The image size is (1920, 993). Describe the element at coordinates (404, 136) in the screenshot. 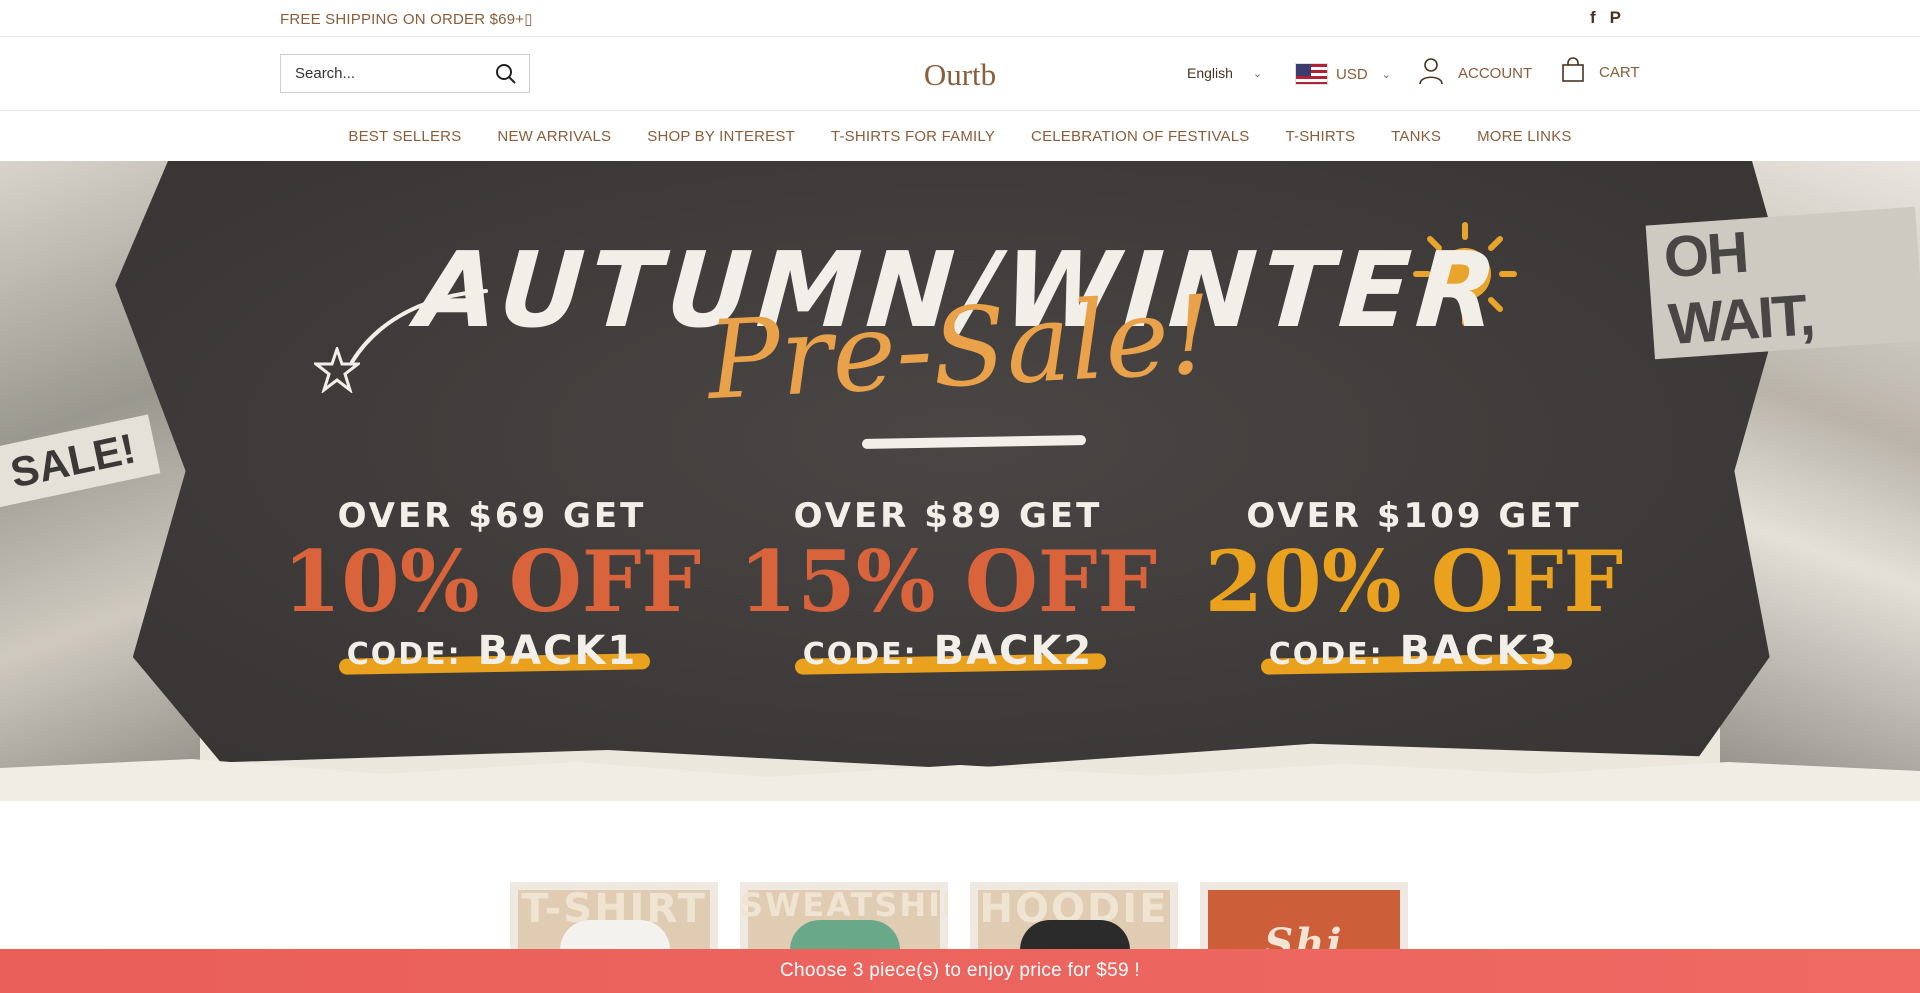

I see `nav-item-best-sellers: BEST SELLERS` at that location.